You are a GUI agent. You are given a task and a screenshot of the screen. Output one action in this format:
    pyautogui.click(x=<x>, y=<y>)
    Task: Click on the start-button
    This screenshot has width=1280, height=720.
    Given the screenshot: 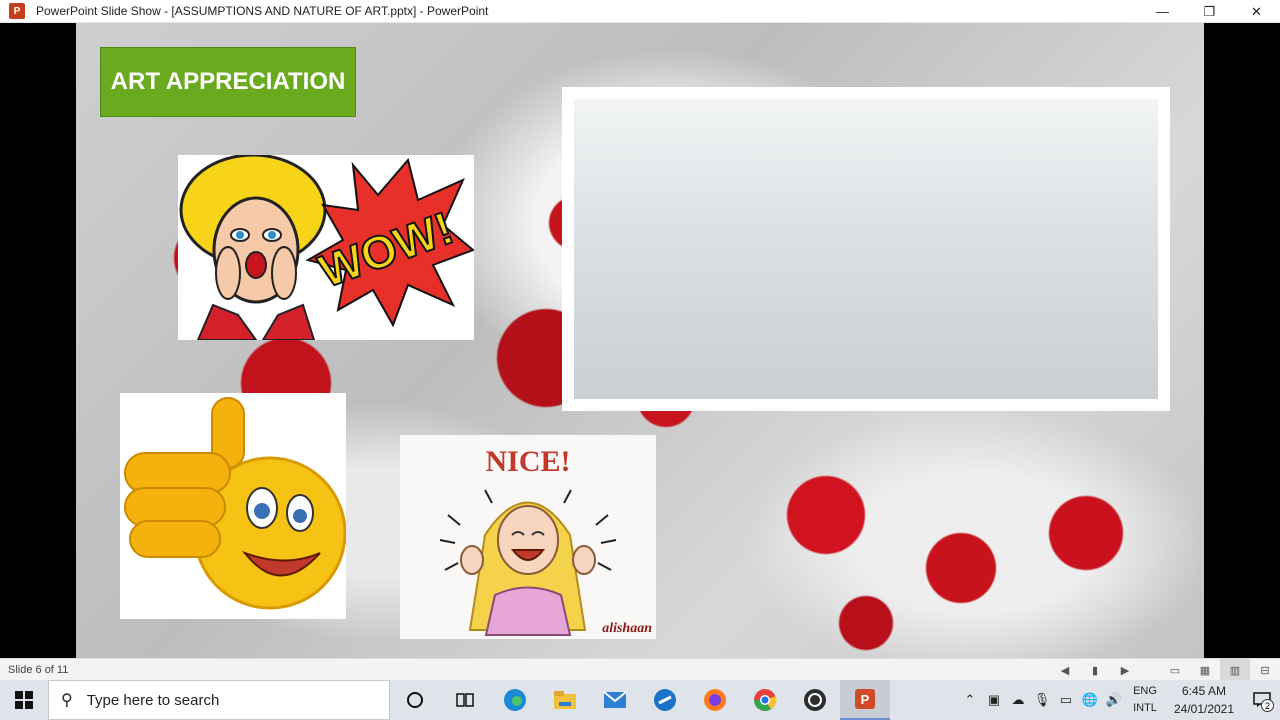 What is the action you would take?
    pyautogui.click(x=24, y=700)
    